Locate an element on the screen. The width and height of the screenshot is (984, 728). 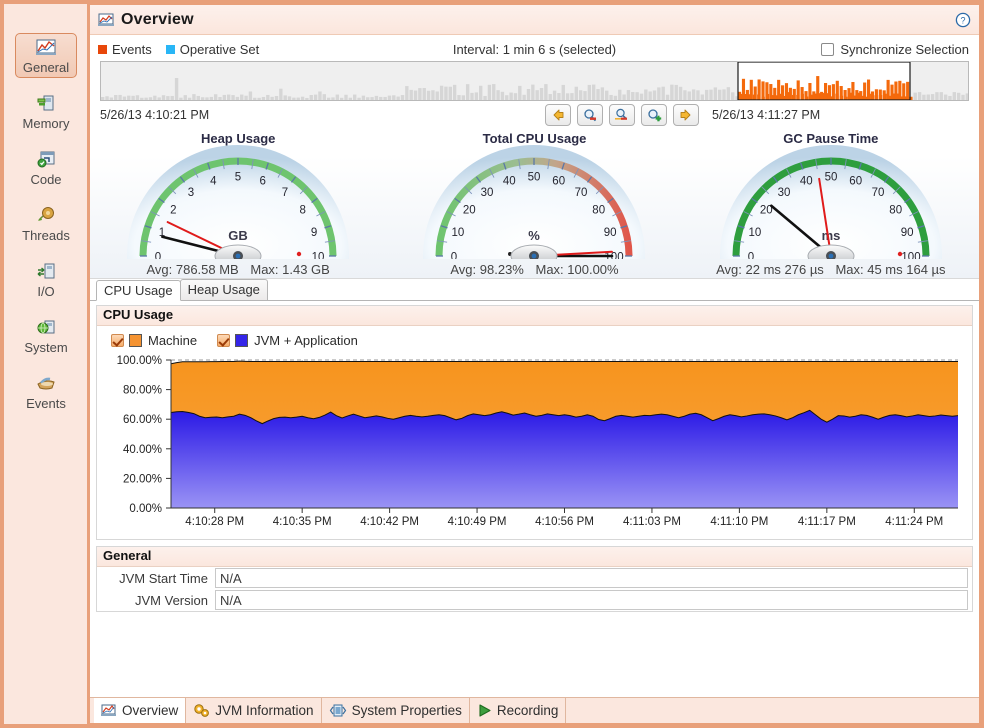
sidebar-item-io: I/O is located at coordinates (46, 280).